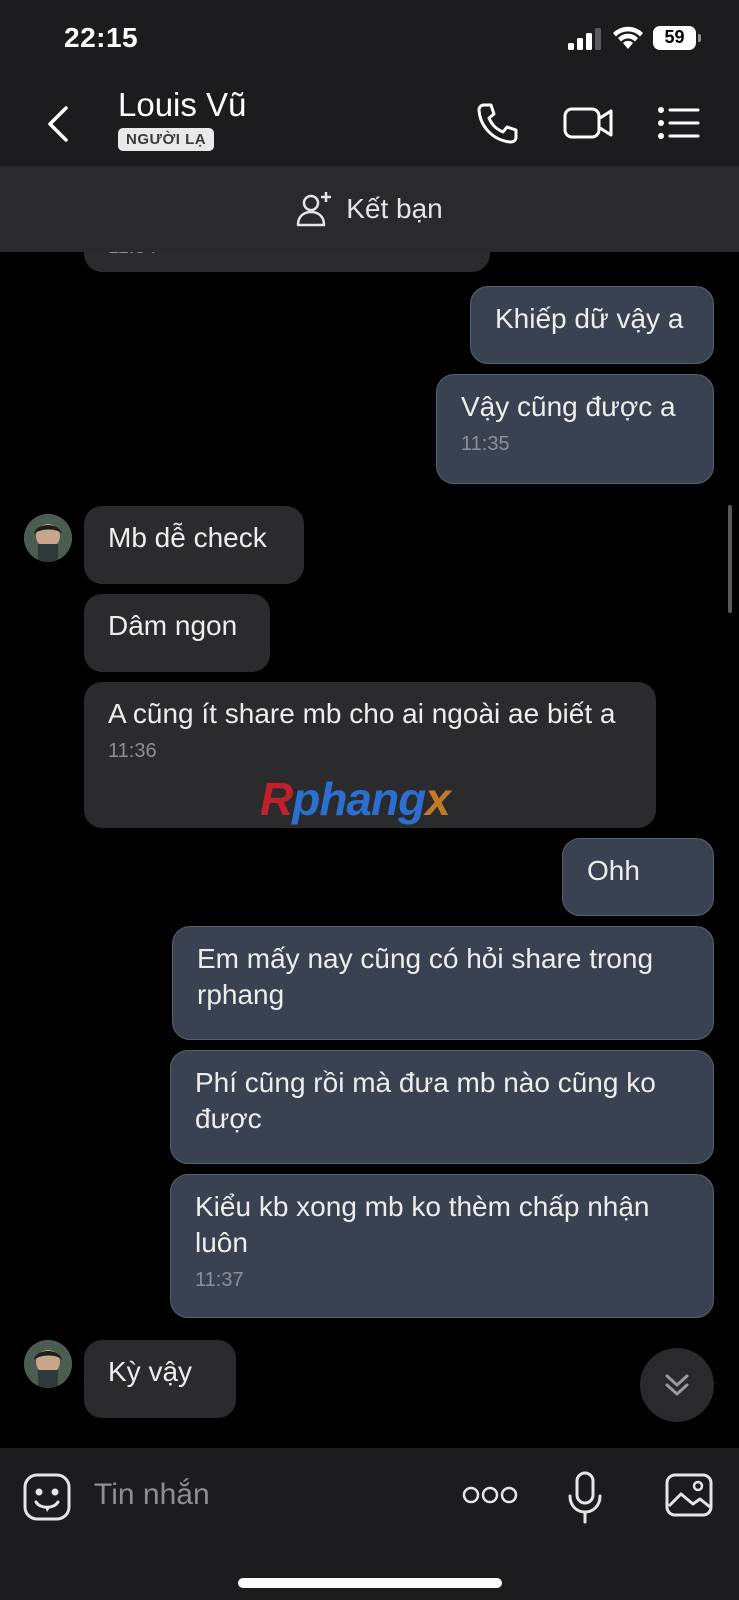 The height and width of the screenshot is (1600, 739). What do you see at coordinates (584, 39) in the screenshot?
I see `cellular-signal-icon` at bounding box center [584, 39].